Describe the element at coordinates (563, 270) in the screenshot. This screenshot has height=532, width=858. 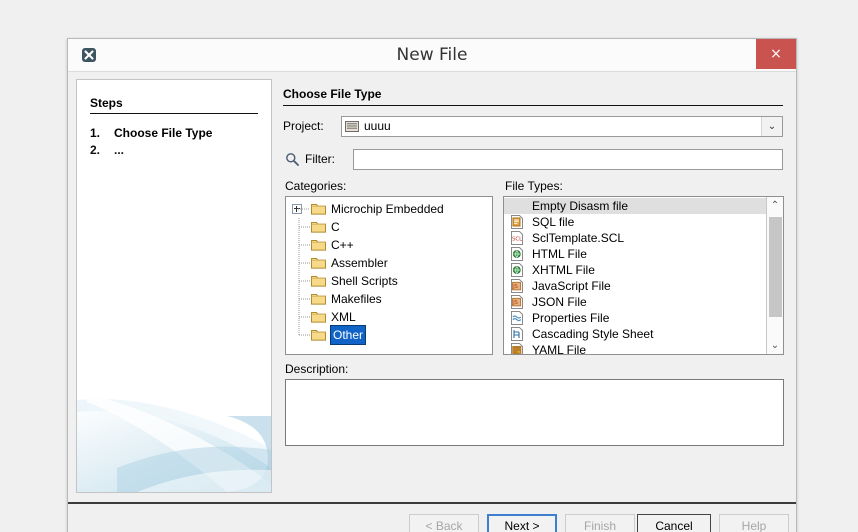
I see `file-type-label: XHTML File` at that location.